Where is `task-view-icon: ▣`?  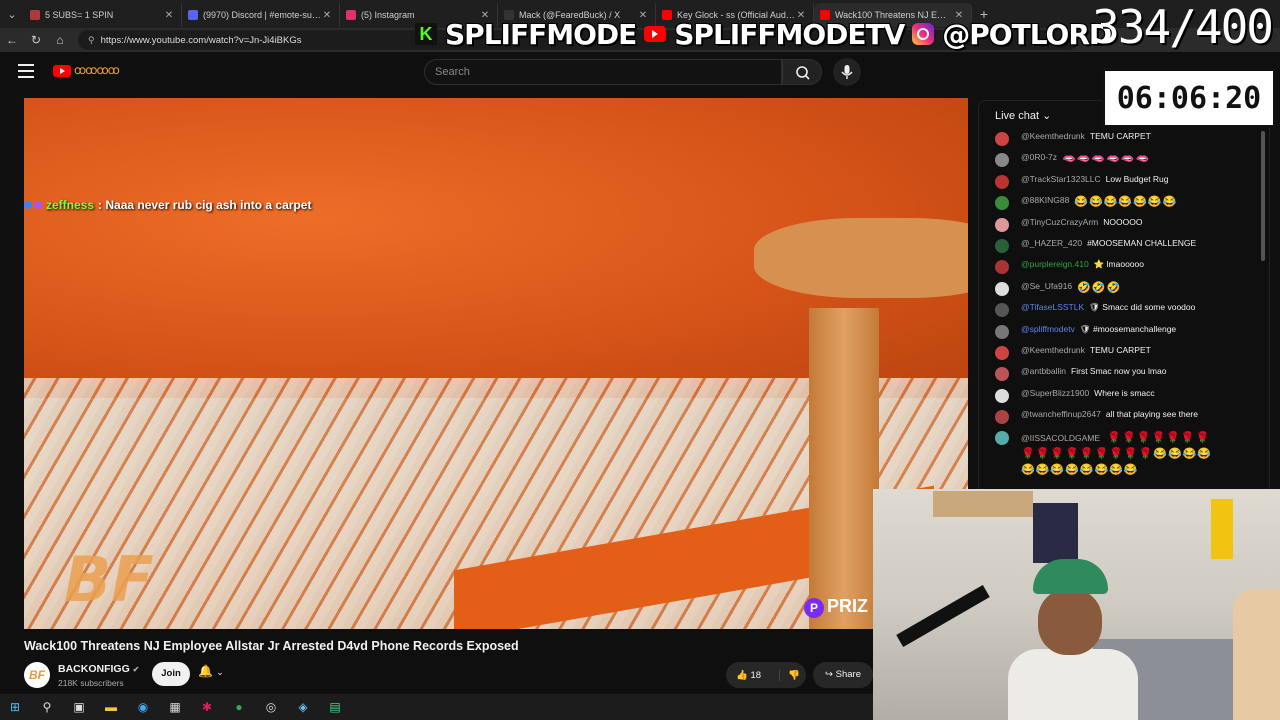 task-view-icon: ▣ is located at coordinates (79, 707).